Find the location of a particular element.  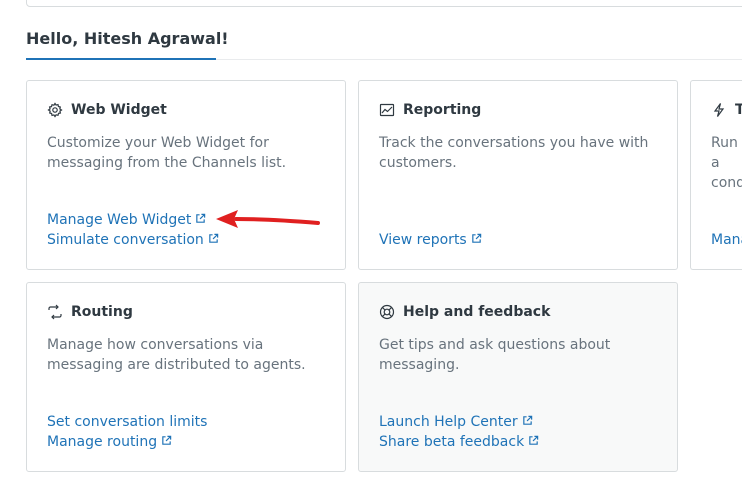

card-header: Routing is located at coordinates (90, 312).